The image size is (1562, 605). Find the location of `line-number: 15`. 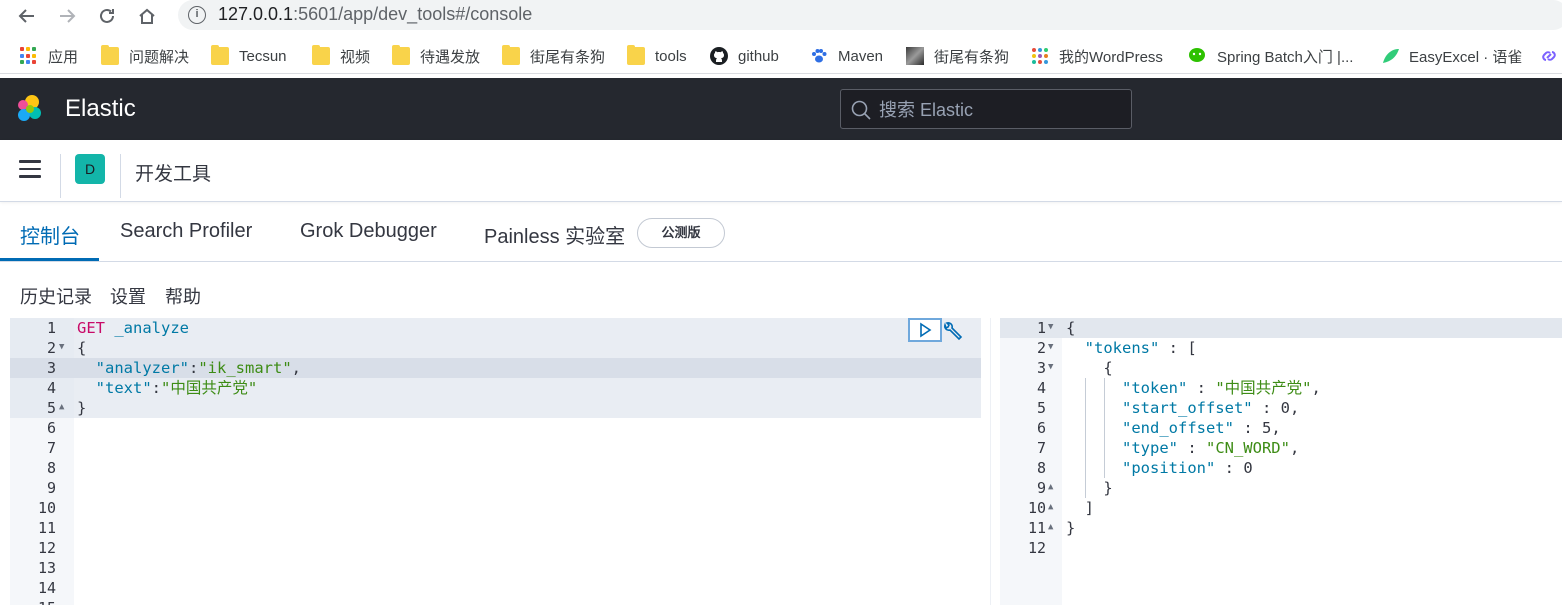

line-number: 15 is located at coordinates (33, 601).